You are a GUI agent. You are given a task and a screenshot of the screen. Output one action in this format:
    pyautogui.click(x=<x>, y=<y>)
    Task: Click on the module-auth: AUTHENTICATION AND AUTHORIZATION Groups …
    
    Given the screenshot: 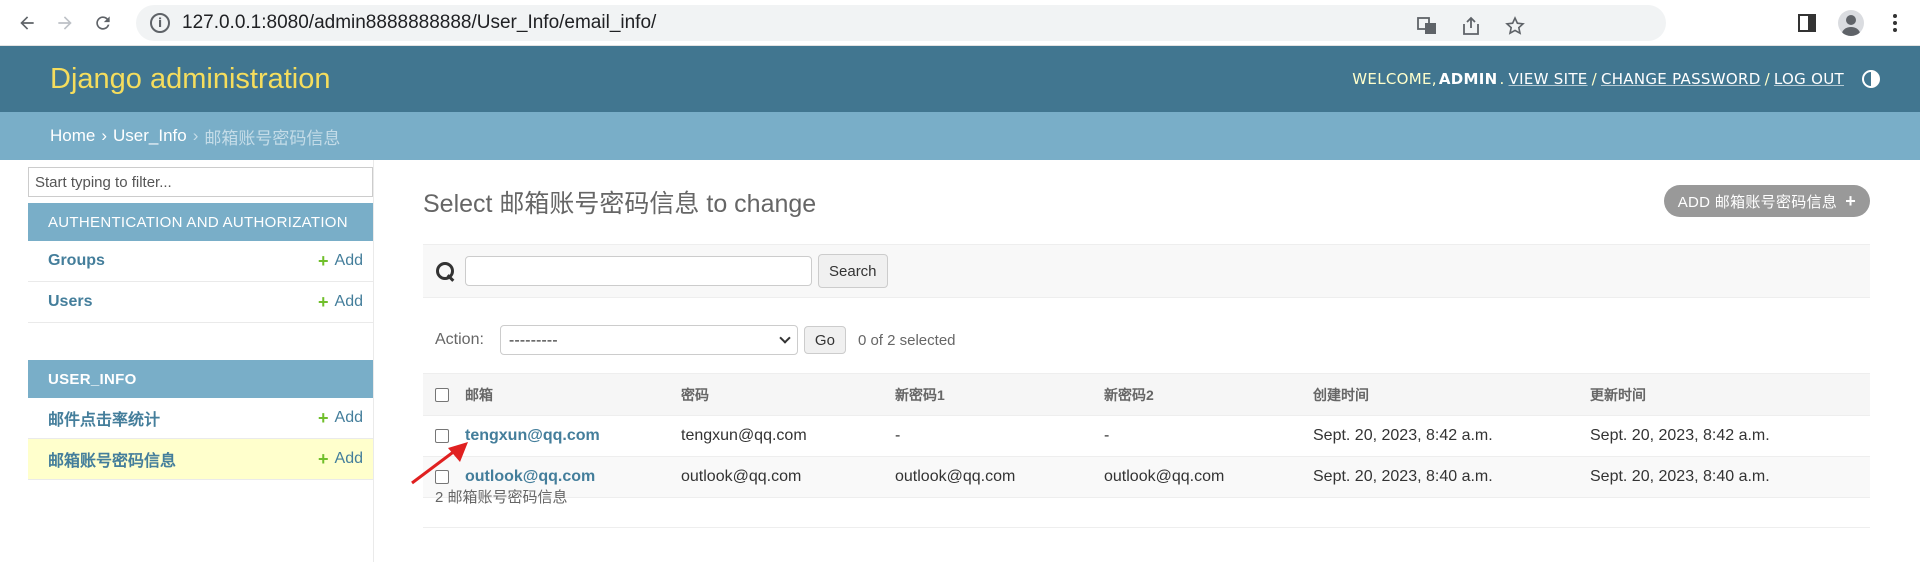 What is the action you would take?
    pyautogui.click(x=200, y=263)
    